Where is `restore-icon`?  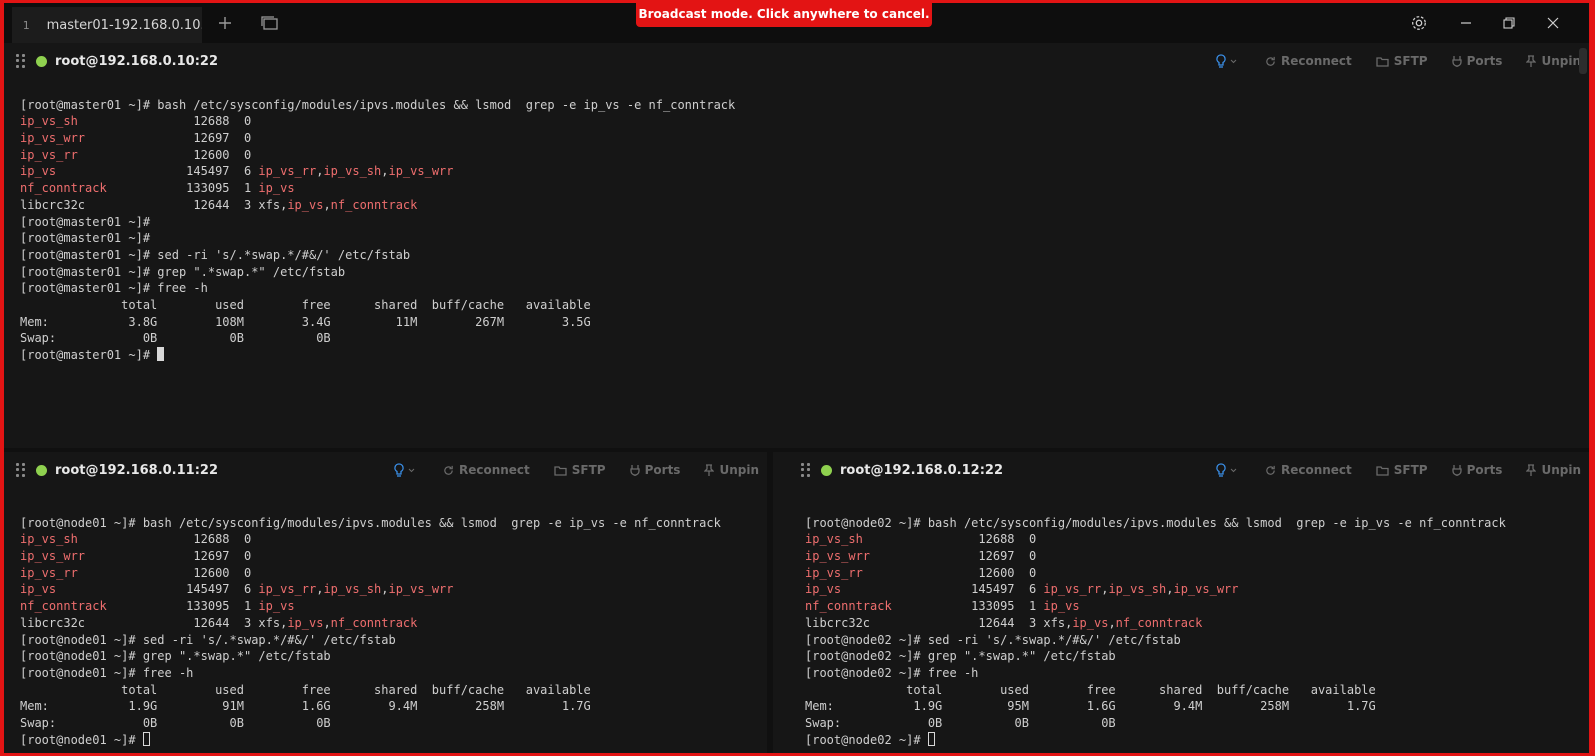 restore-icon is located at coordinates (1509, 23).